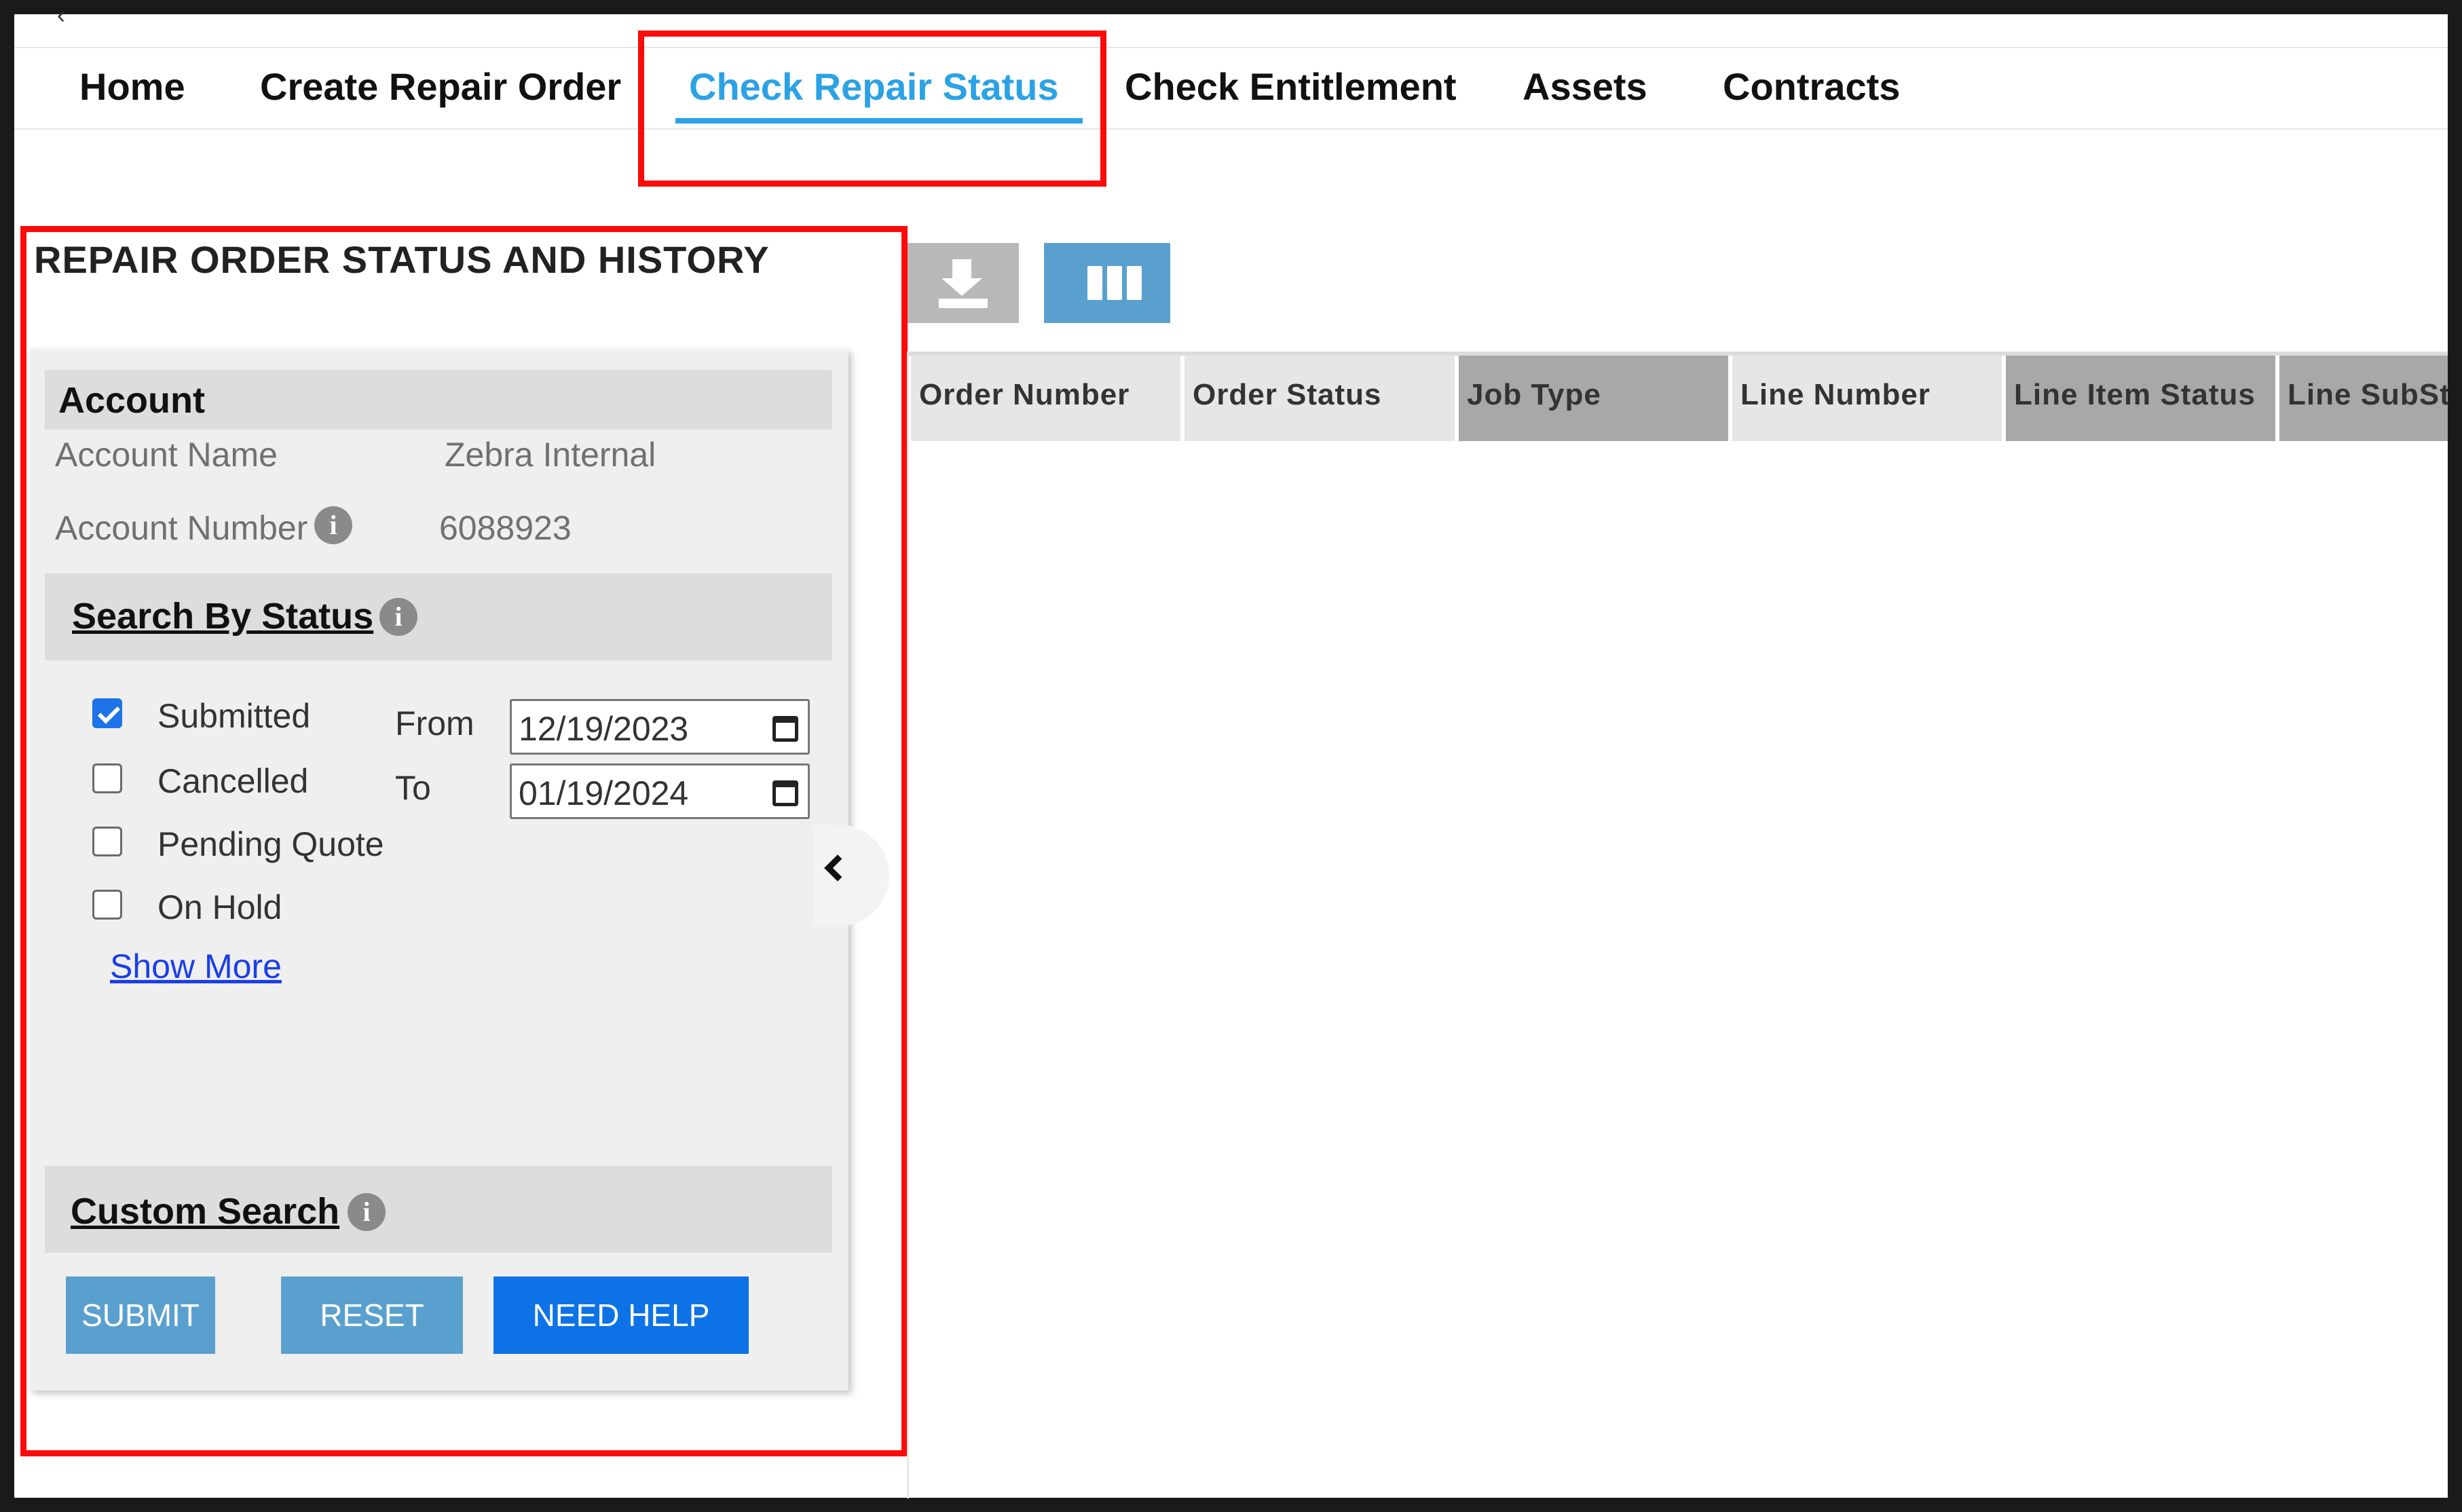 Image resolution: width=2462 pixels, height=1512 pixels. Describe the element at coordinates (181, 528) in the screenshot. I see `account-number-label: Account Number` at that location.